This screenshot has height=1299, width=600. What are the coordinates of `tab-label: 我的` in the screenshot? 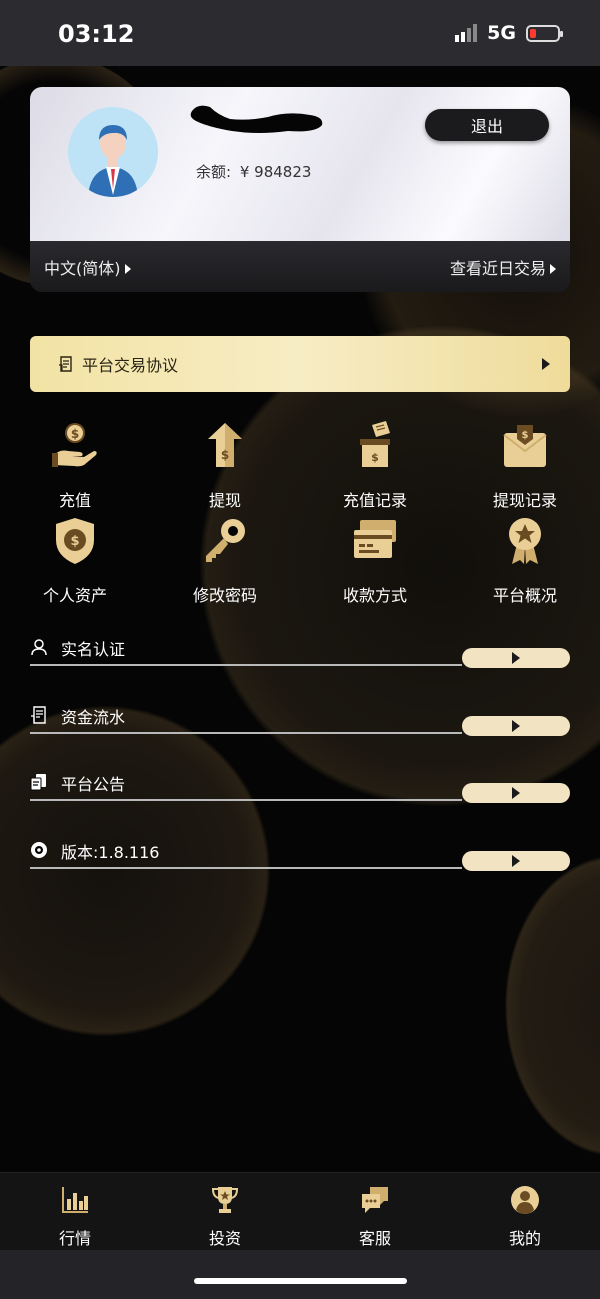 It's located at (524, 1238).